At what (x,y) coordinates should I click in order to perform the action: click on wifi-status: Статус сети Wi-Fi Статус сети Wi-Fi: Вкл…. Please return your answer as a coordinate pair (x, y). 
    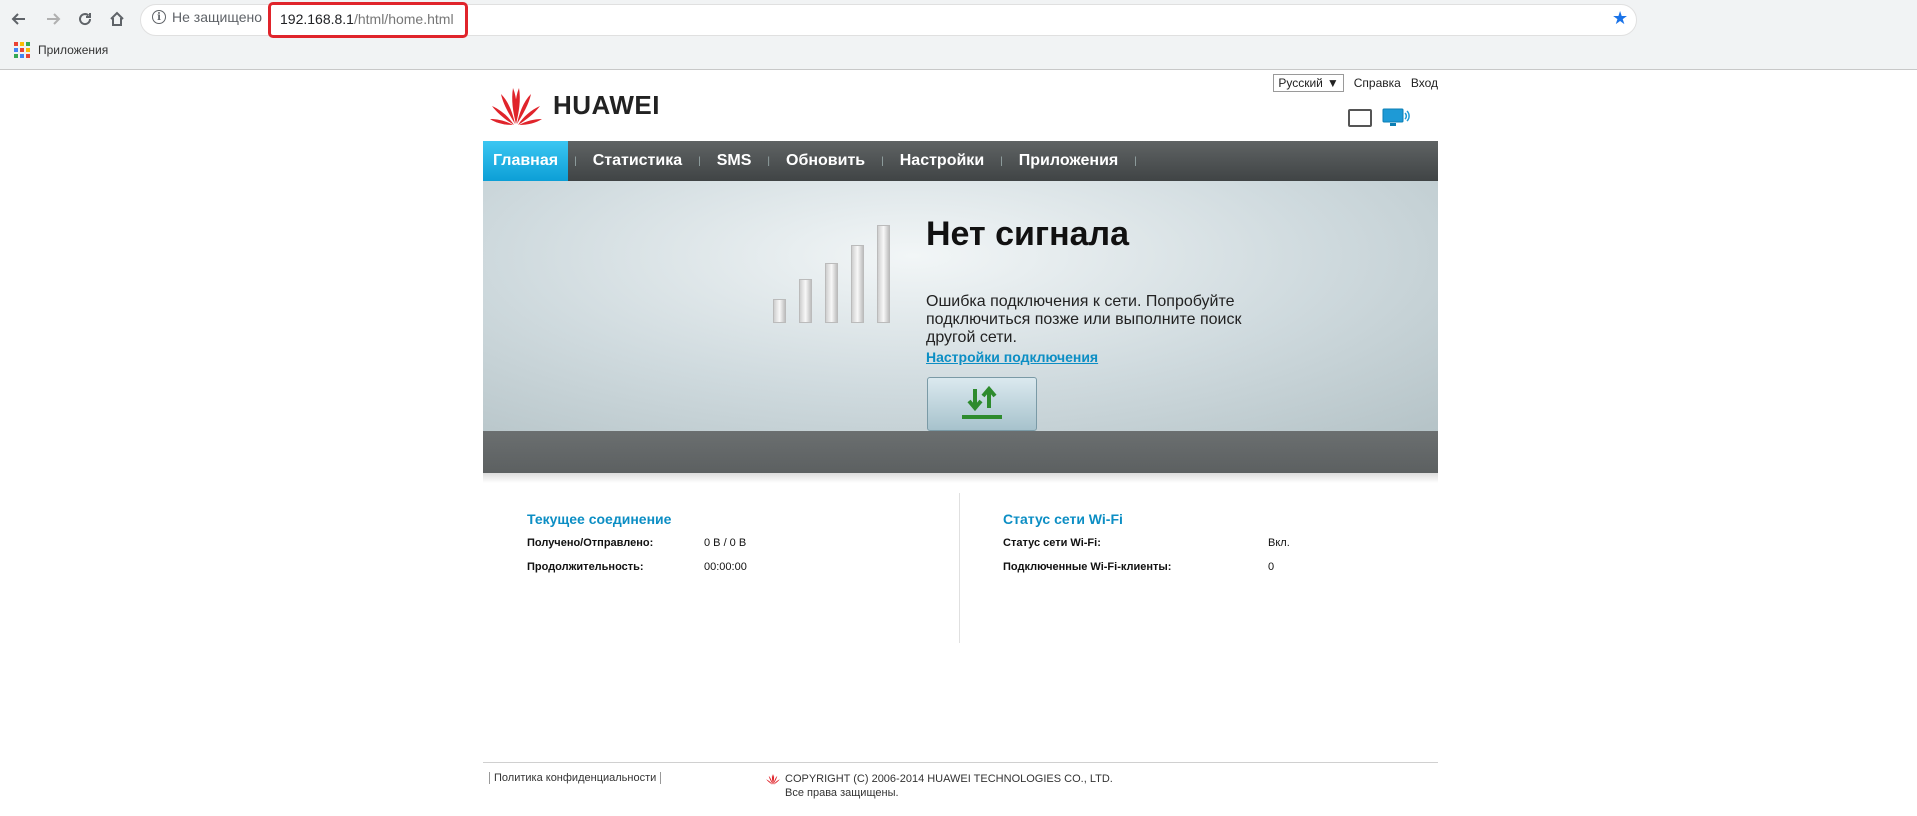
    Looking at the image, I should click on (1203, 546).